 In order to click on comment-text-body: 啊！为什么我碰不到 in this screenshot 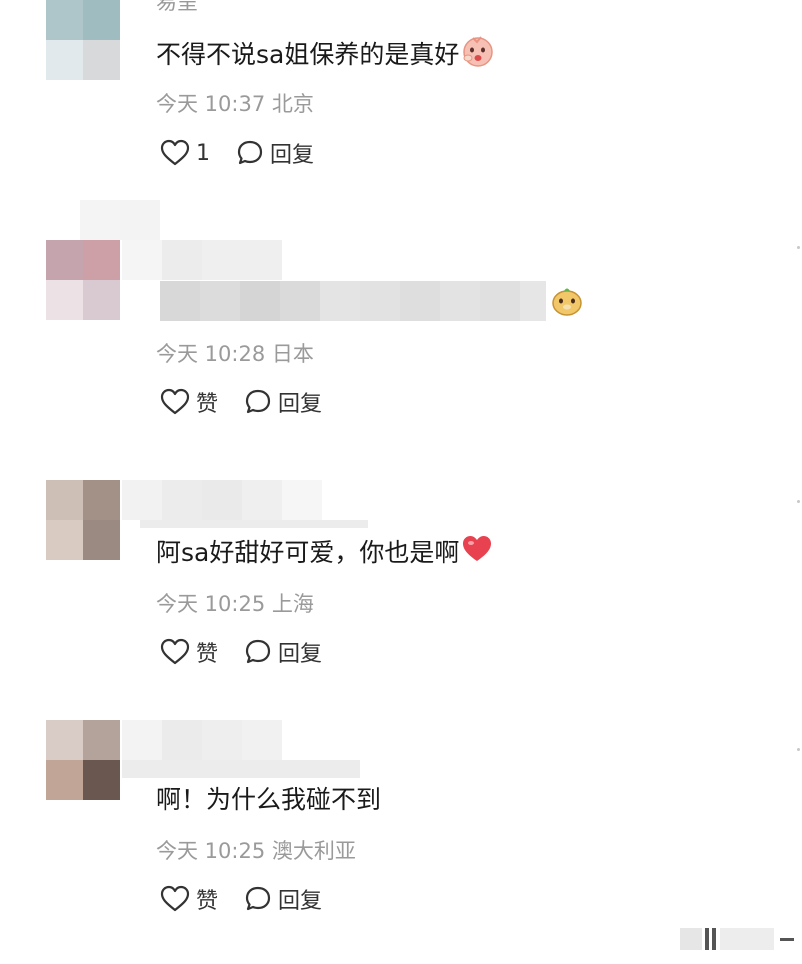, I will do `click(269, 799)`.